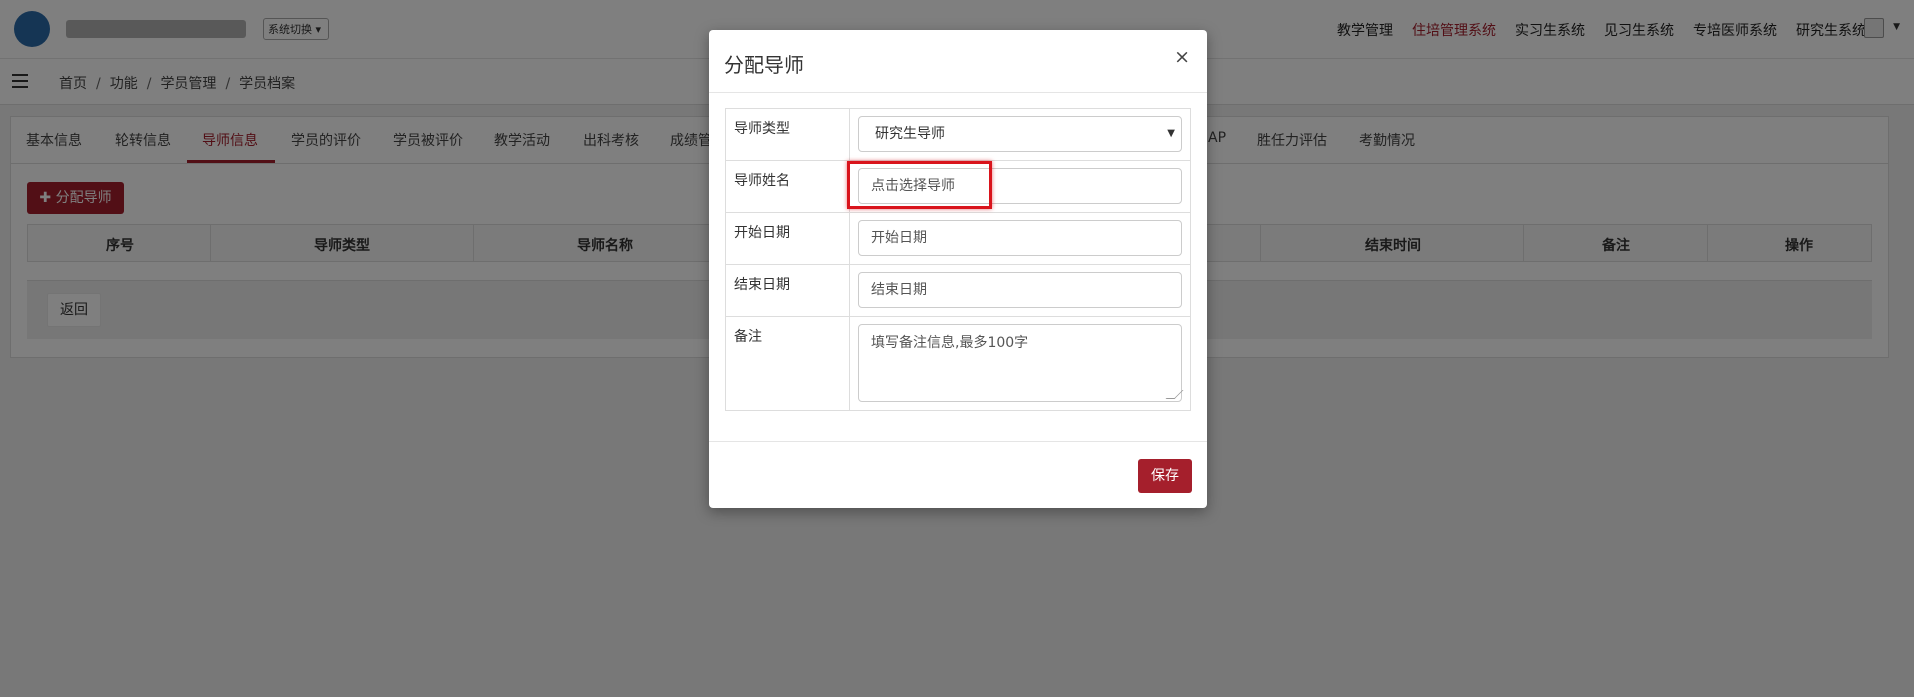 The width and height of the screenshot is (1914, 697). I want to click on remark-placeholder: 填写备注信息,最多100字, so click(950, 343).